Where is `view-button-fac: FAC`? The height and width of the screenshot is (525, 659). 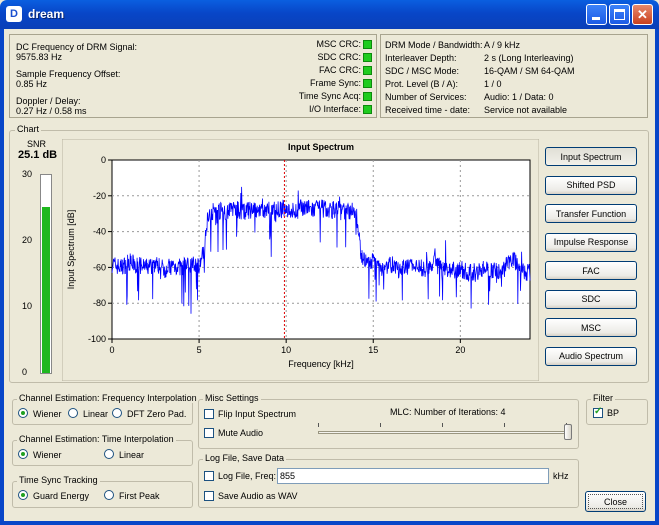
view-button-fac: FAC is located at coordinates (591, 270).